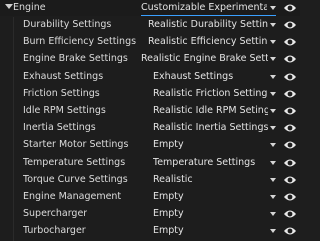  What do you see at coordinates (210, 127) in the screenshot?
I see `row-value-dropdown: Realistic Inertia Settings` at bounding box center [210, 127].